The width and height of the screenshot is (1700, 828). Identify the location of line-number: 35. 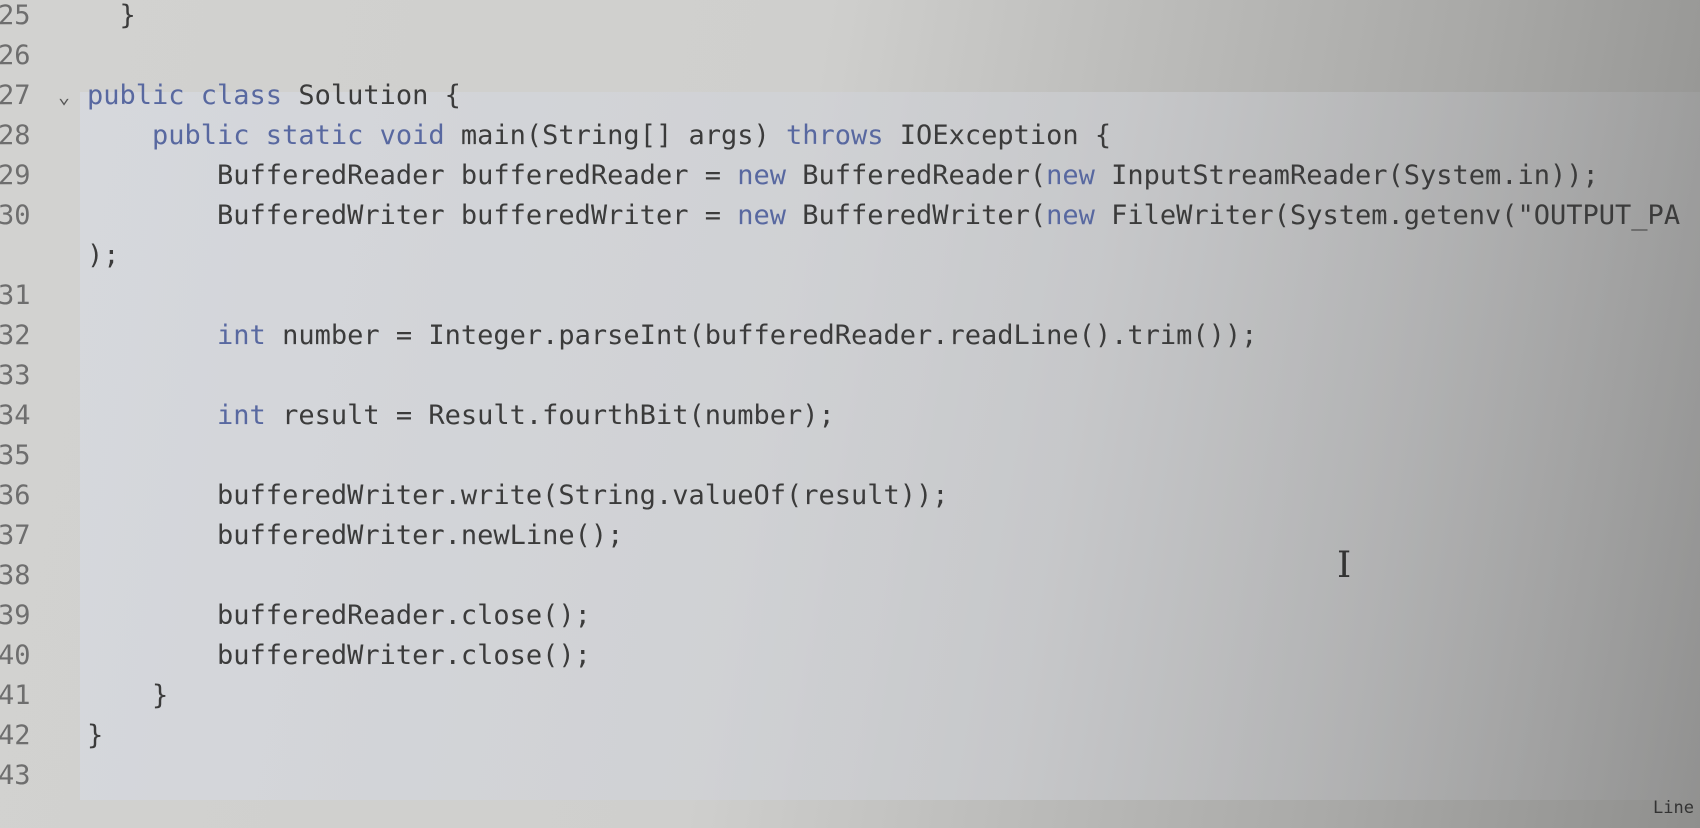
(15, 455).